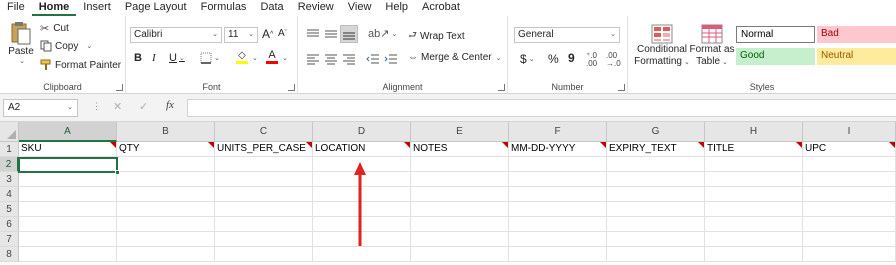 This screenshot has width=896, height=265. What do you see at coordinates (291, 87) in the screenshot?
I see `font-launcher-icon` at bounding box center [291, 87].